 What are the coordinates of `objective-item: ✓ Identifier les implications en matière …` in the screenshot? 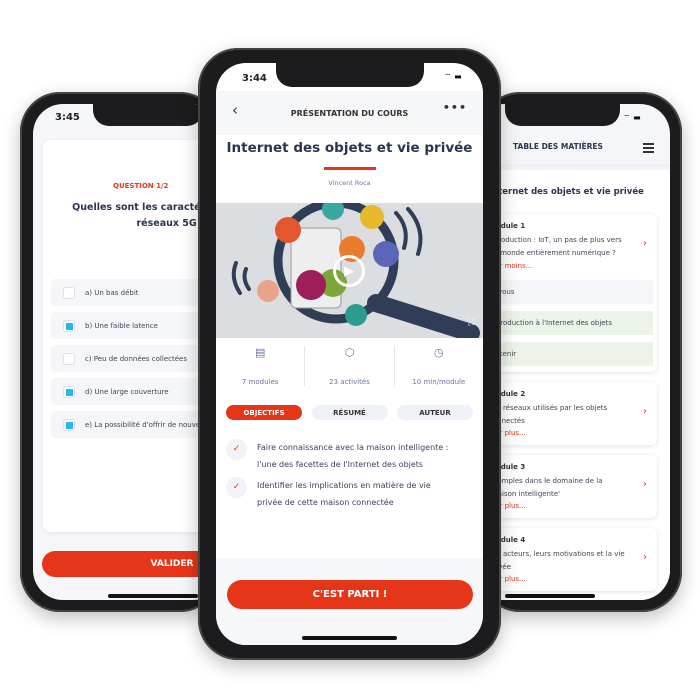 It's located at (351, 494).